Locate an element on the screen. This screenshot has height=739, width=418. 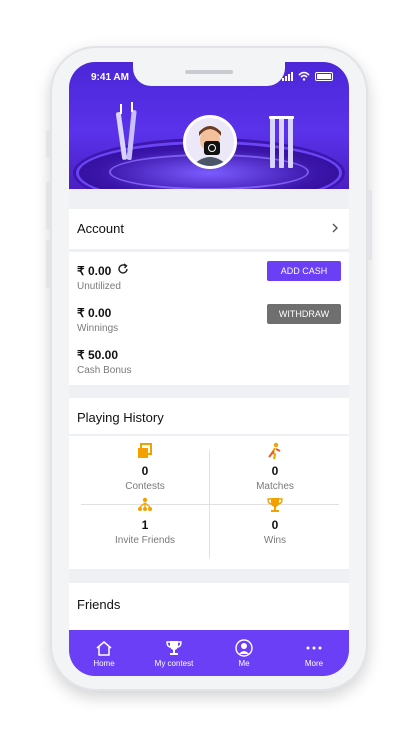
stat-contests: 0 Contests is located at coordinates (145, 467).